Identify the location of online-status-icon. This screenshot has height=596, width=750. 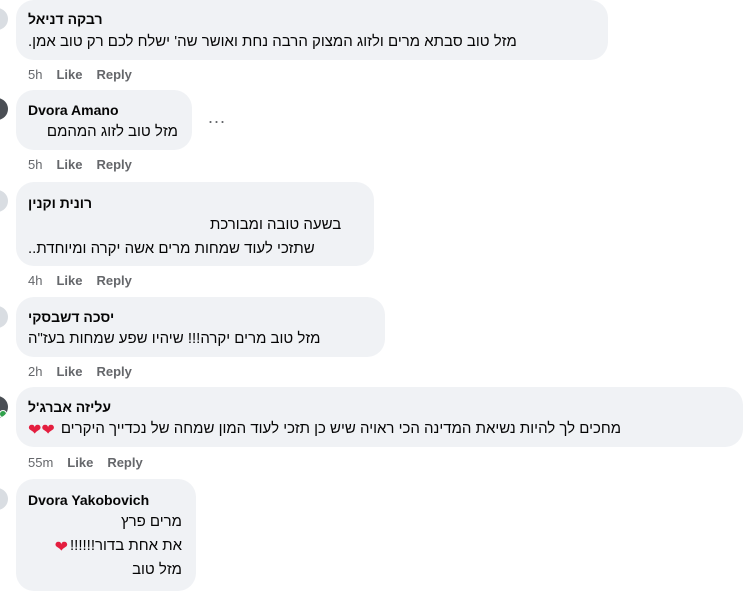
(3, 414).